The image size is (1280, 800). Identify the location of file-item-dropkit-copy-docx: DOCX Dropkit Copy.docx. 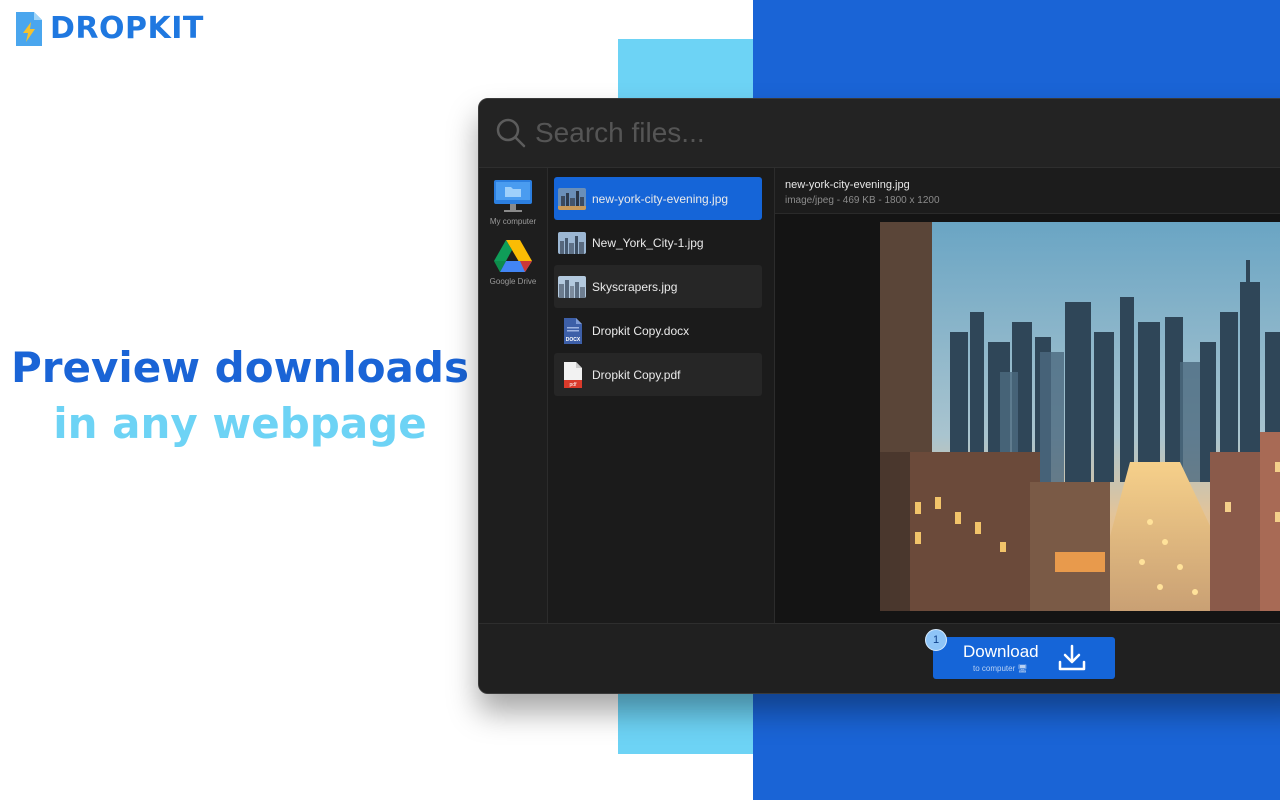
(658, 330).